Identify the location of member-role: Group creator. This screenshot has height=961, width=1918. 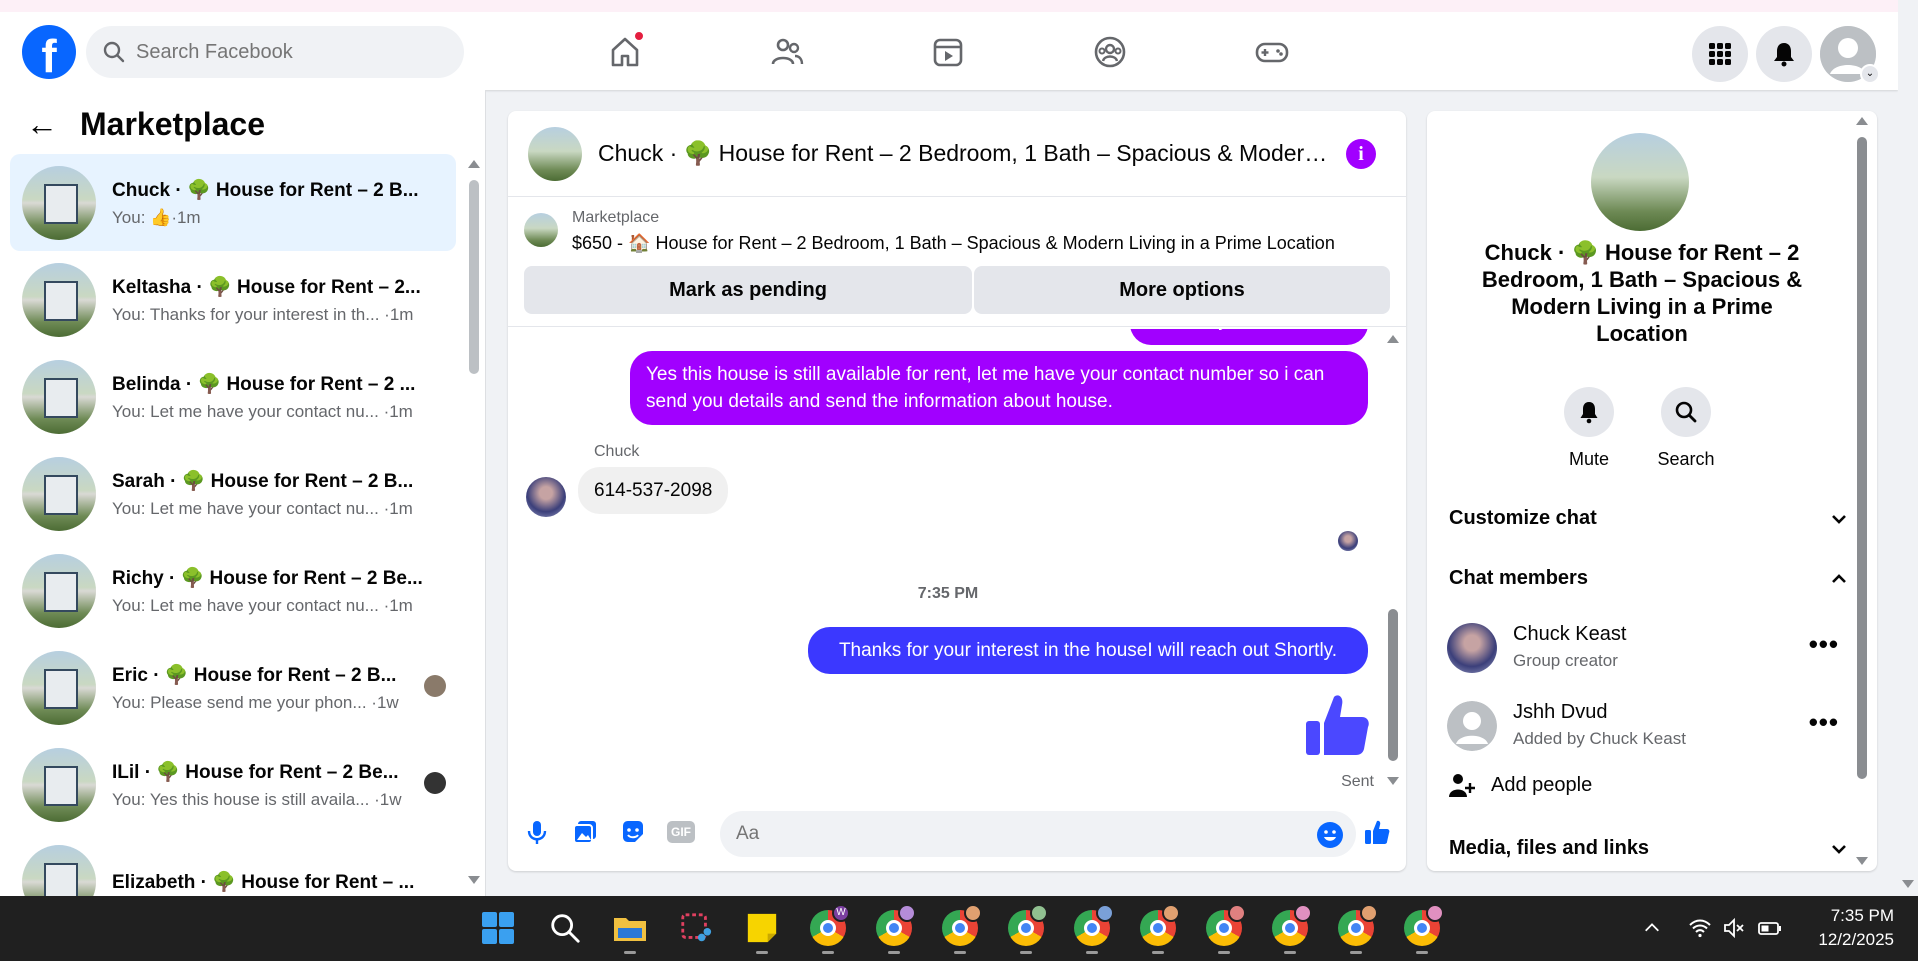
(1565, 660).